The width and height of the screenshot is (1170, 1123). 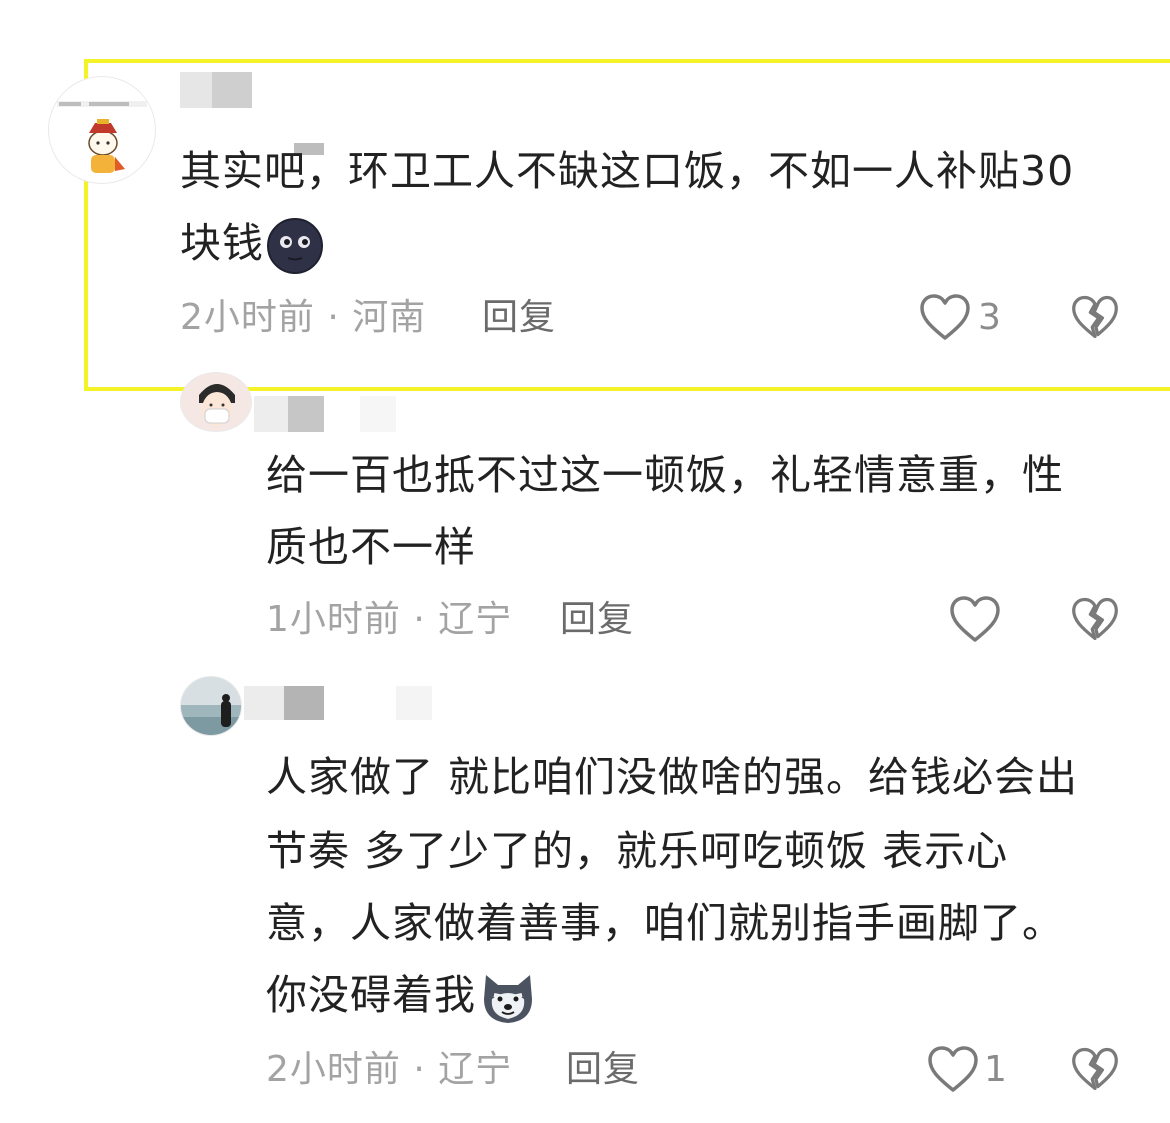 What do you see at coordinates (222, 243) in the screenshot?
I see `comment-text-fragment: 块钱` at bounding box center [222, 243].